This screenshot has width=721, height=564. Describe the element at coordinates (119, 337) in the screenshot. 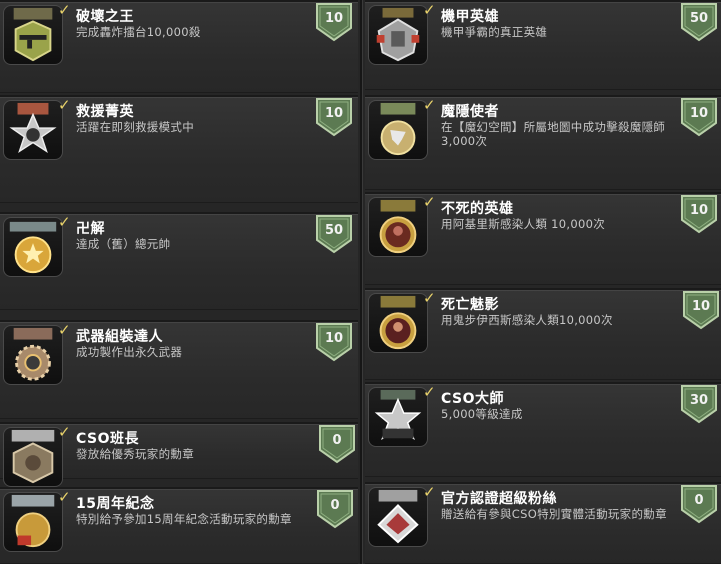

I see `achievement-title: 武器組裝達人` at that location.